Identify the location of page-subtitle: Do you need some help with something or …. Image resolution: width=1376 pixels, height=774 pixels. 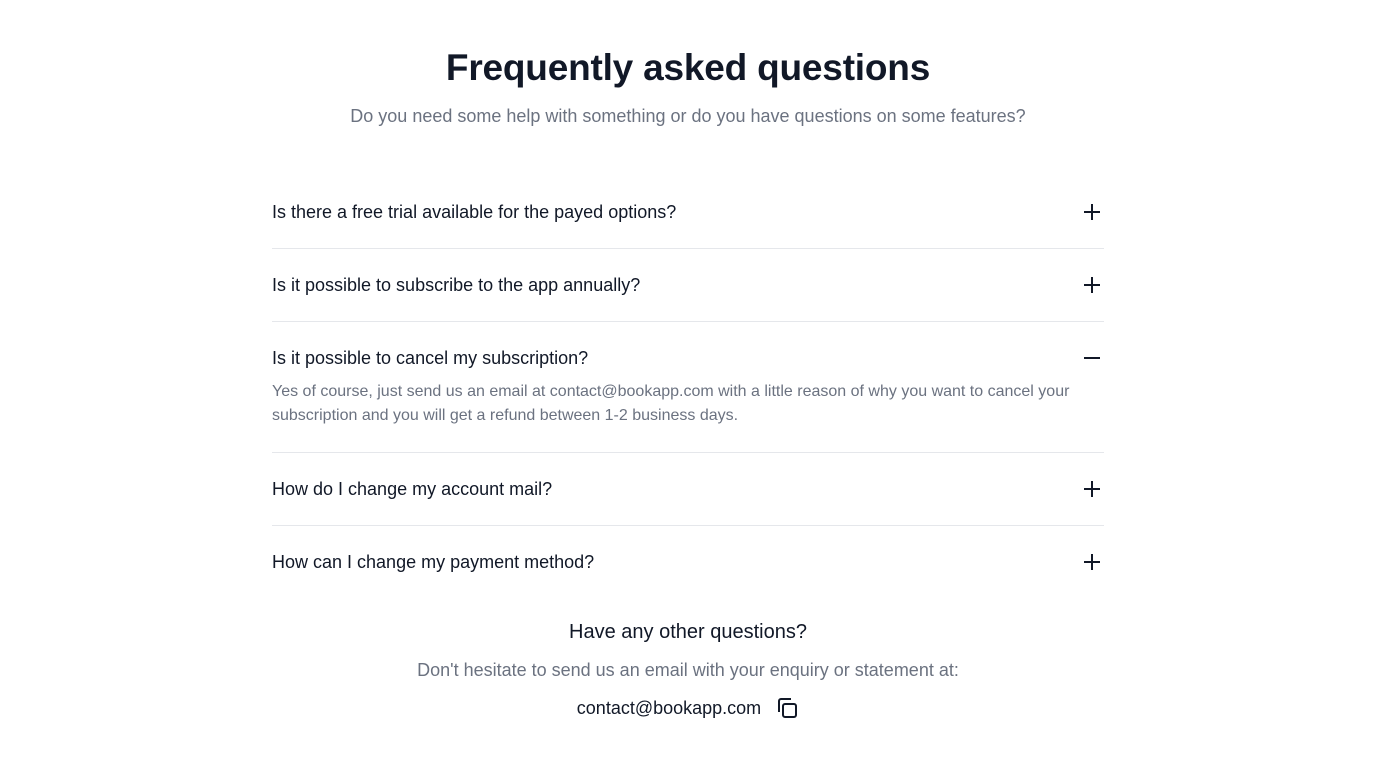
(688, 116).